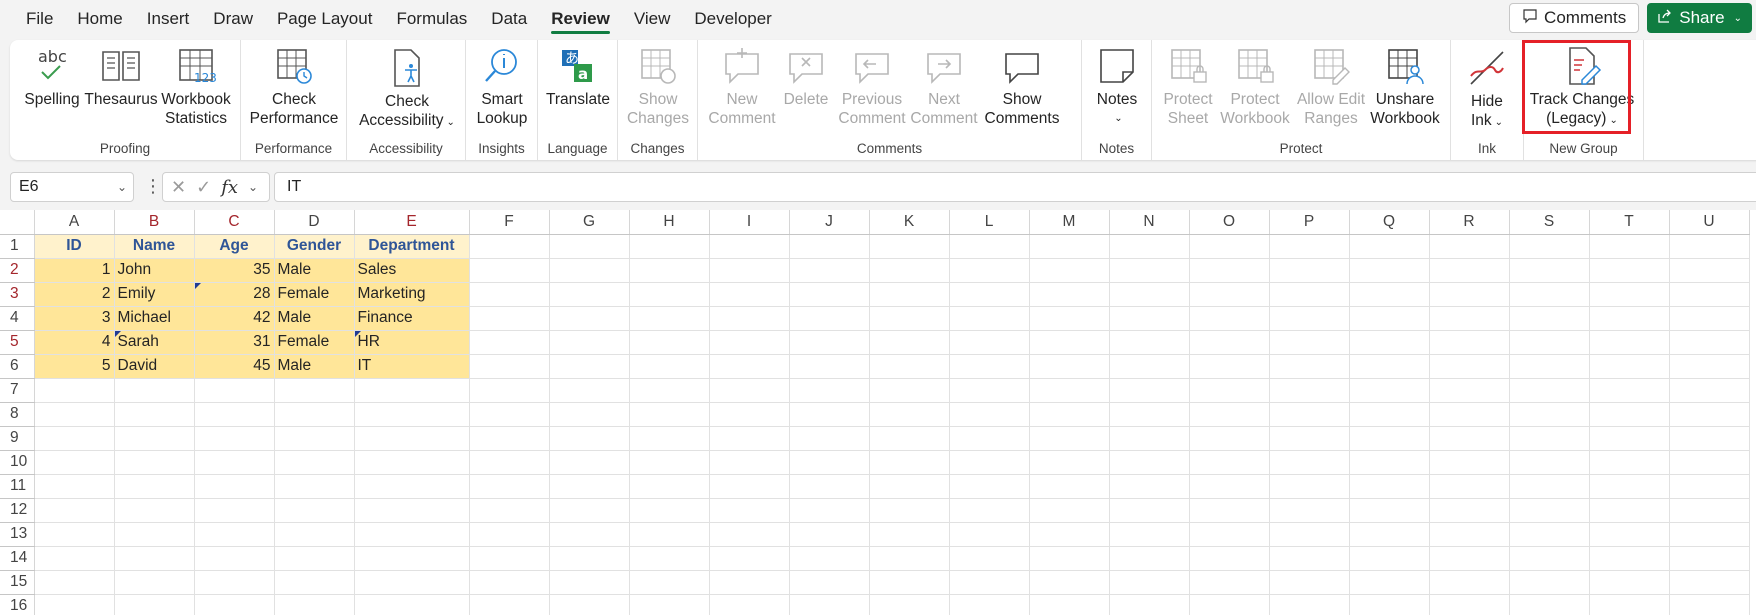 The image size is (1756, 615). What do you see at coordinates (509, 366) in the screenshot?
I see `cell-f6` at bounding box center [509, 366].